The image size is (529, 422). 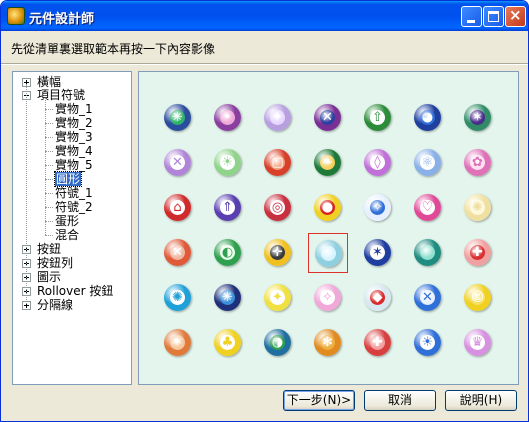 What do you see at coordinates (75, 291) in the screenshot?
I see `tree-item: Rollover 按鈕` at bounding box center [75, 291].